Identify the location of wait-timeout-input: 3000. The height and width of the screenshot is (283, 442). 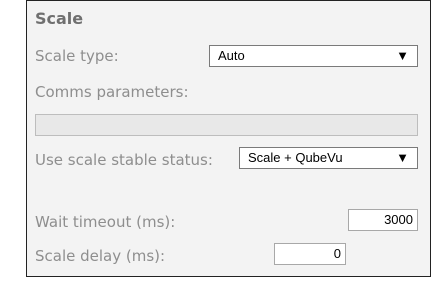
(383, 220).